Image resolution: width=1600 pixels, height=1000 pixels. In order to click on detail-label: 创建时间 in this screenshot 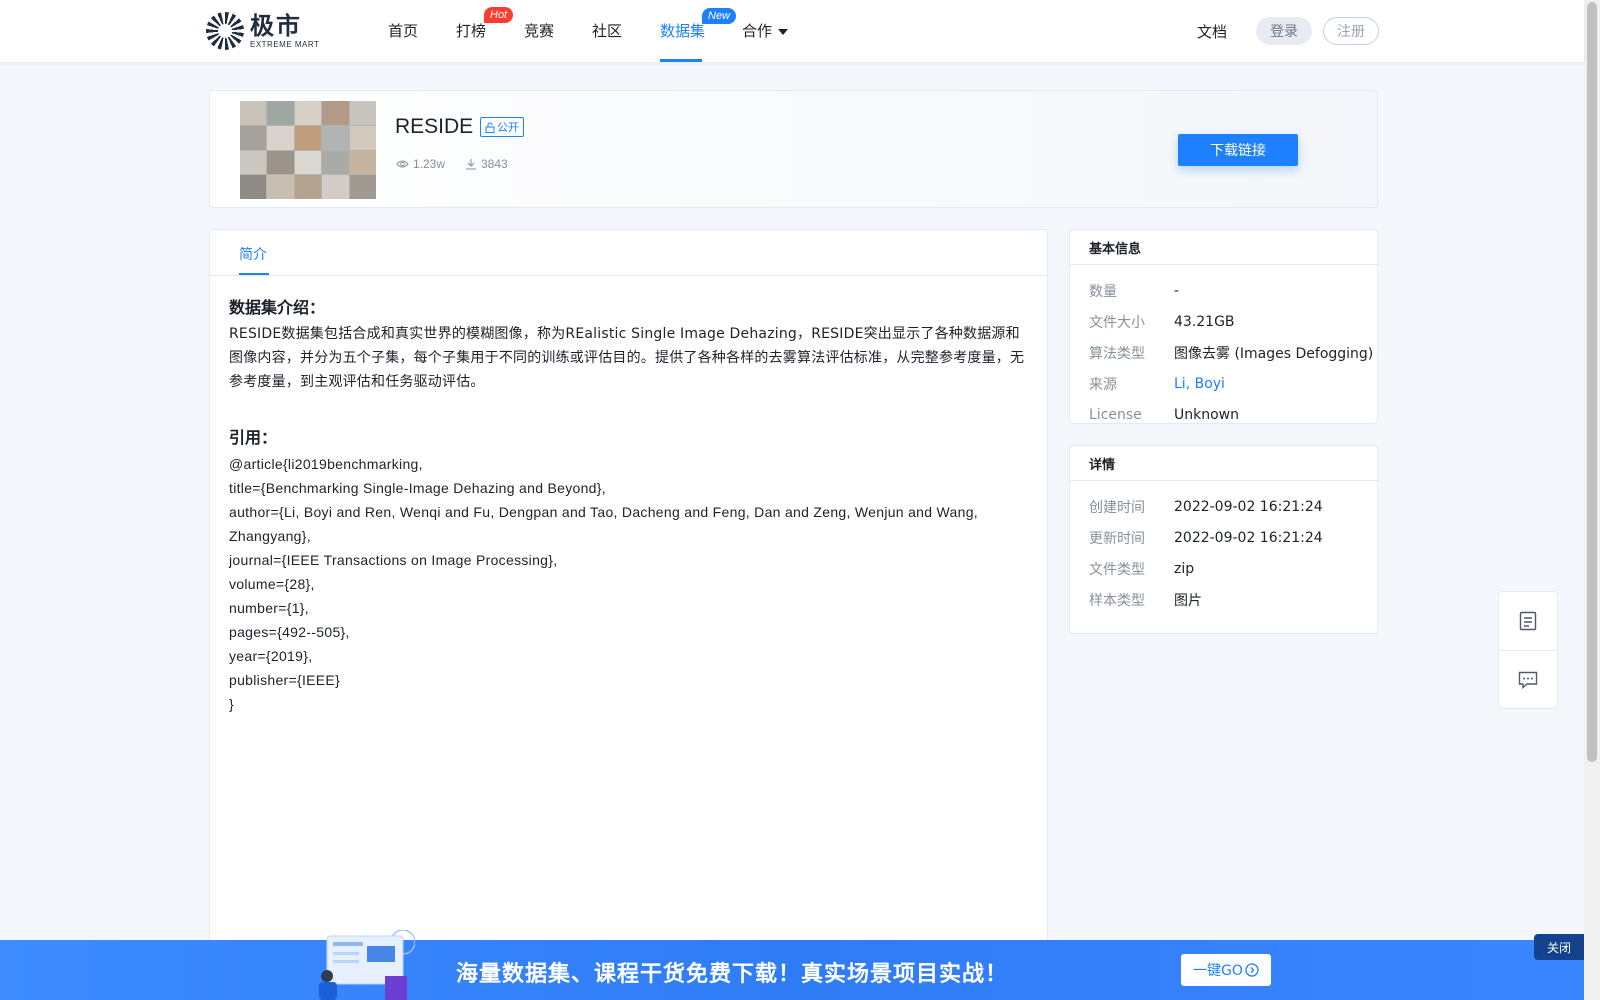, I will do `click(1117, 507)`.